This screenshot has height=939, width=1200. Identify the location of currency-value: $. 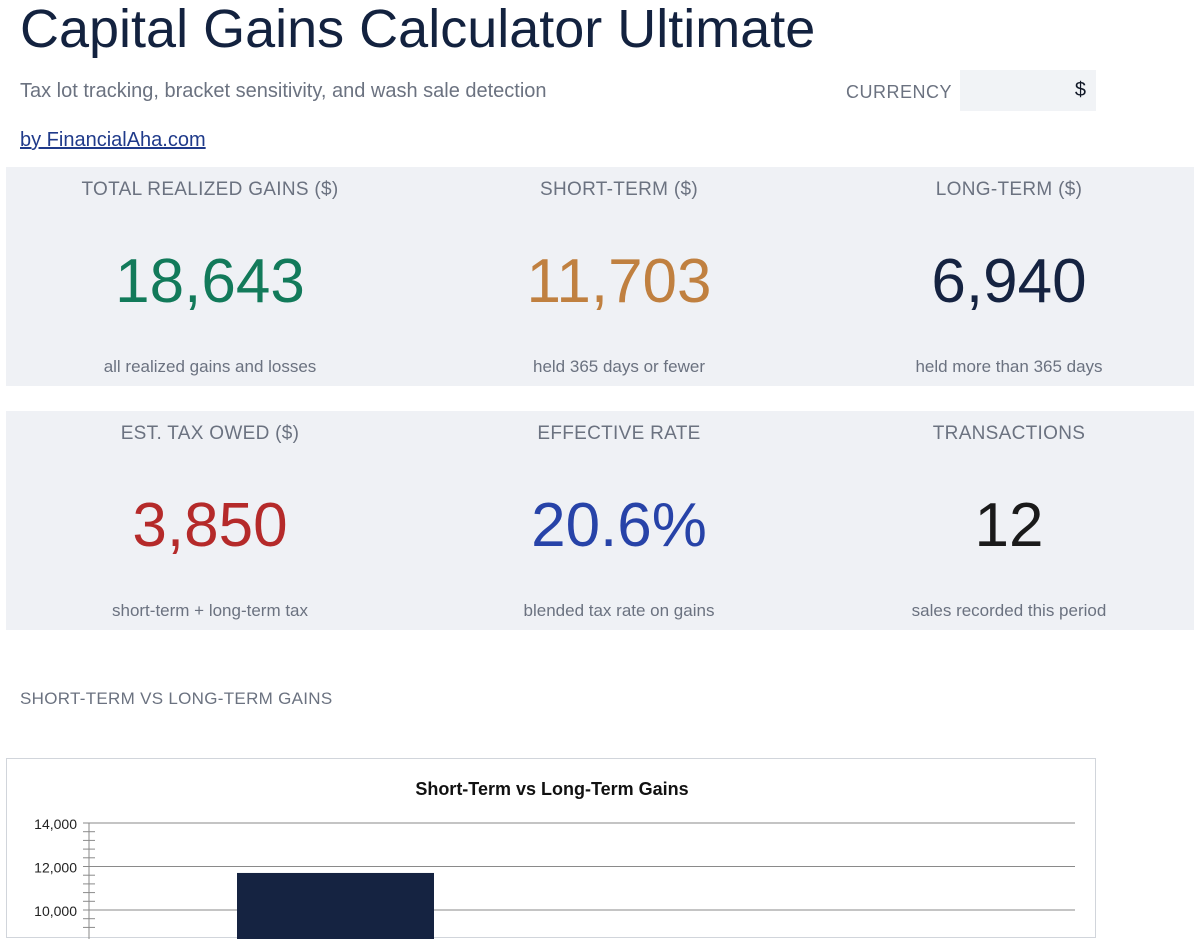
(1080, 90).